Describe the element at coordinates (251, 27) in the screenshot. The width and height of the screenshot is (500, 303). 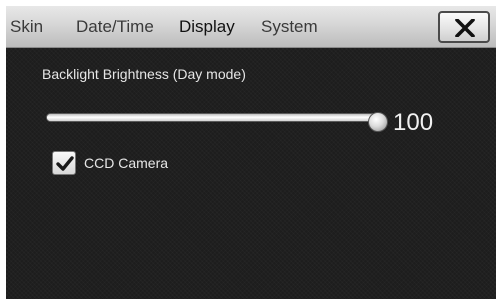
I see `tab-bar: Skin Date/Time Display System` at that location.